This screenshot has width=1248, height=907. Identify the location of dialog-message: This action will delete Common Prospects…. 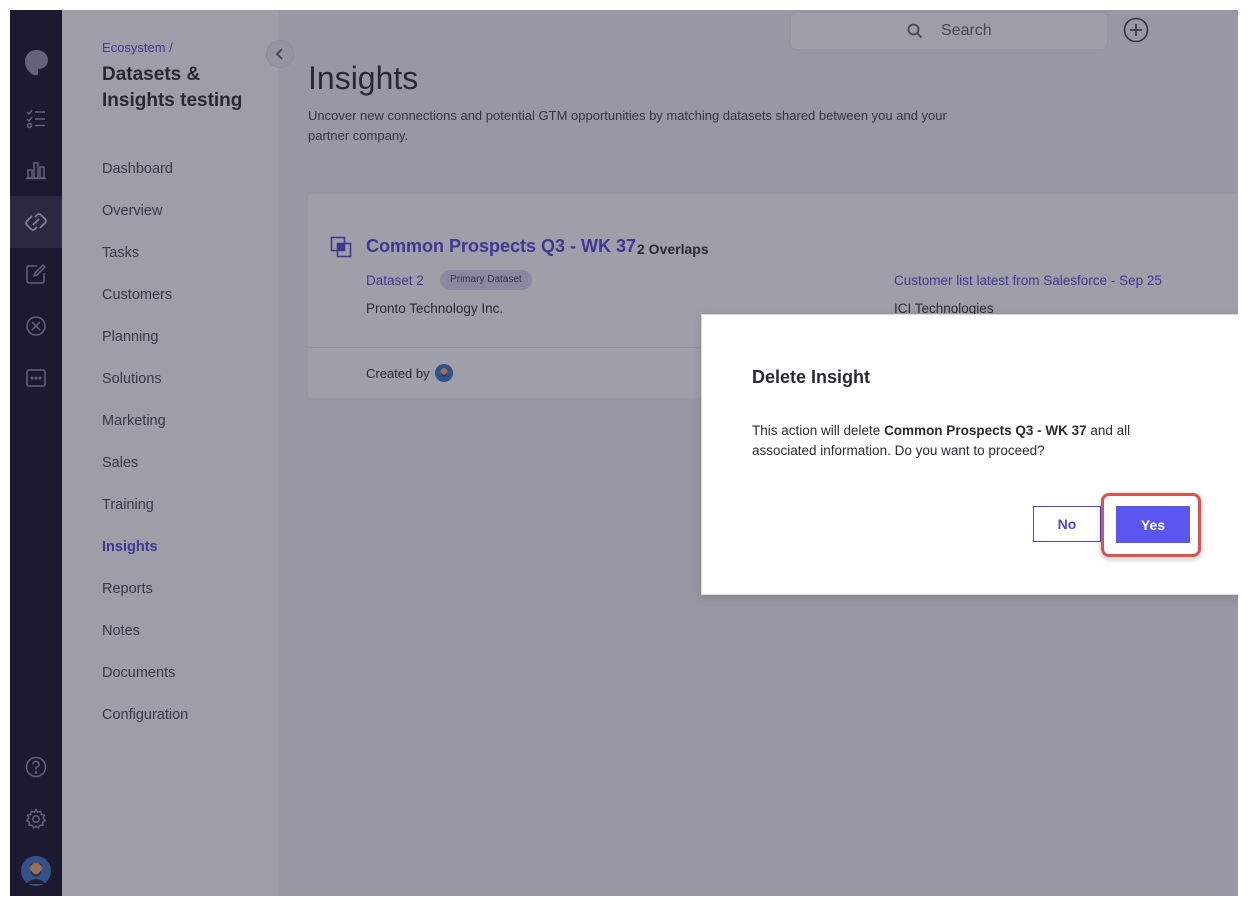
(972, 441).